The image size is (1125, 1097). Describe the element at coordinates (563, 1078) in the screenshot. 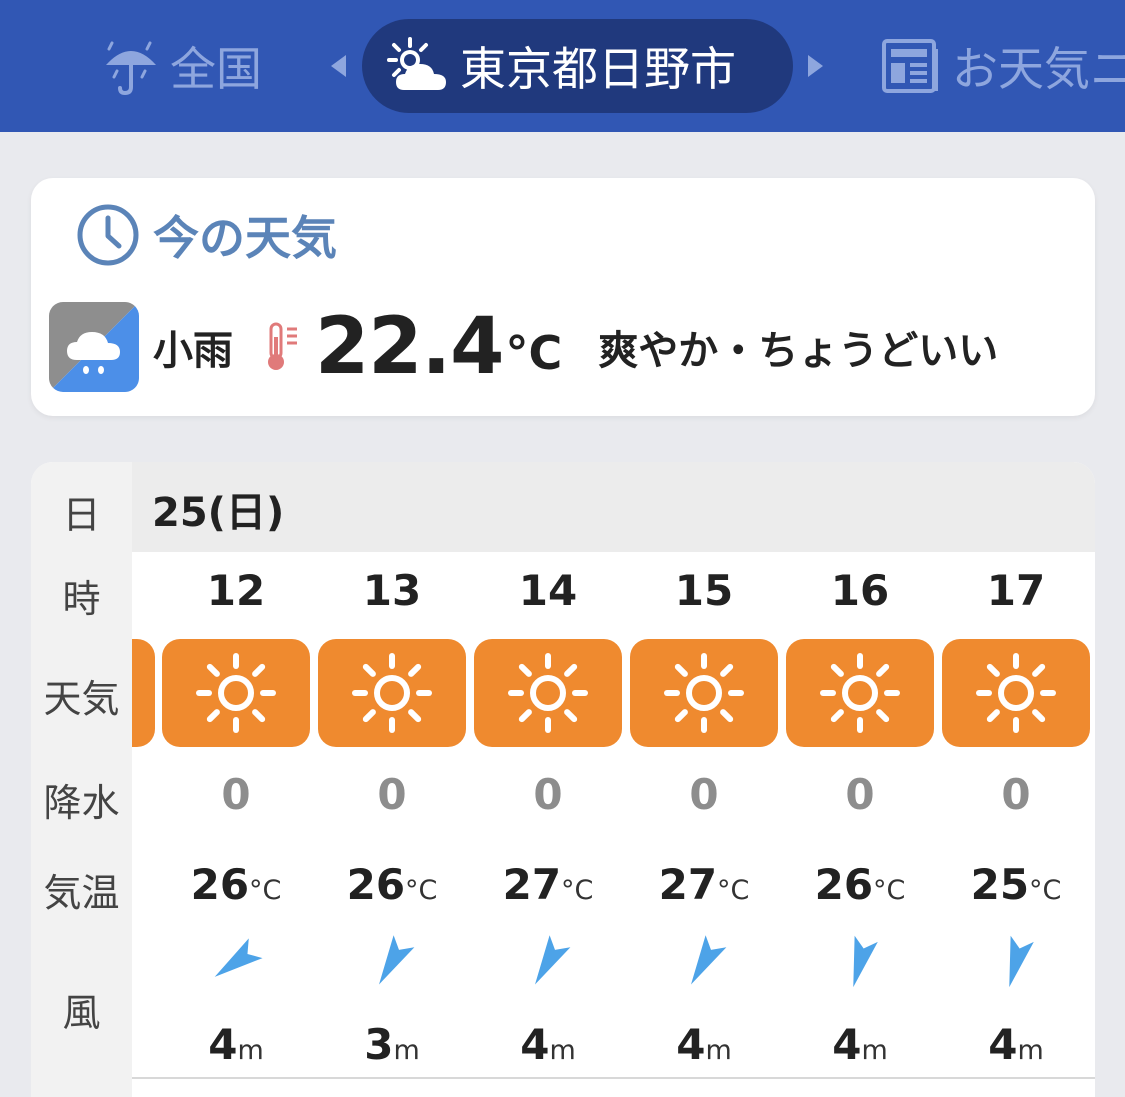

I see `divider` at that location.